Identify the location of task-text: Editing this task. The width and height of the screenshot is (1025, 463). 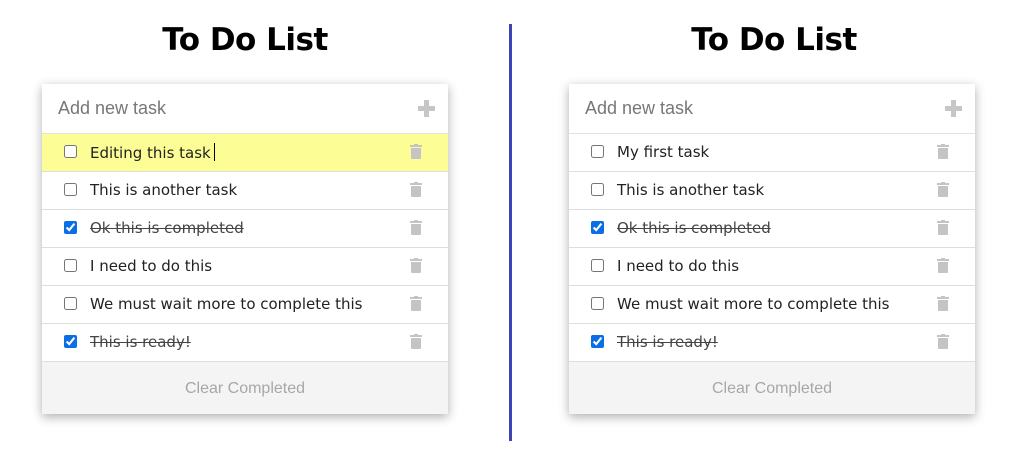
(152, 153).